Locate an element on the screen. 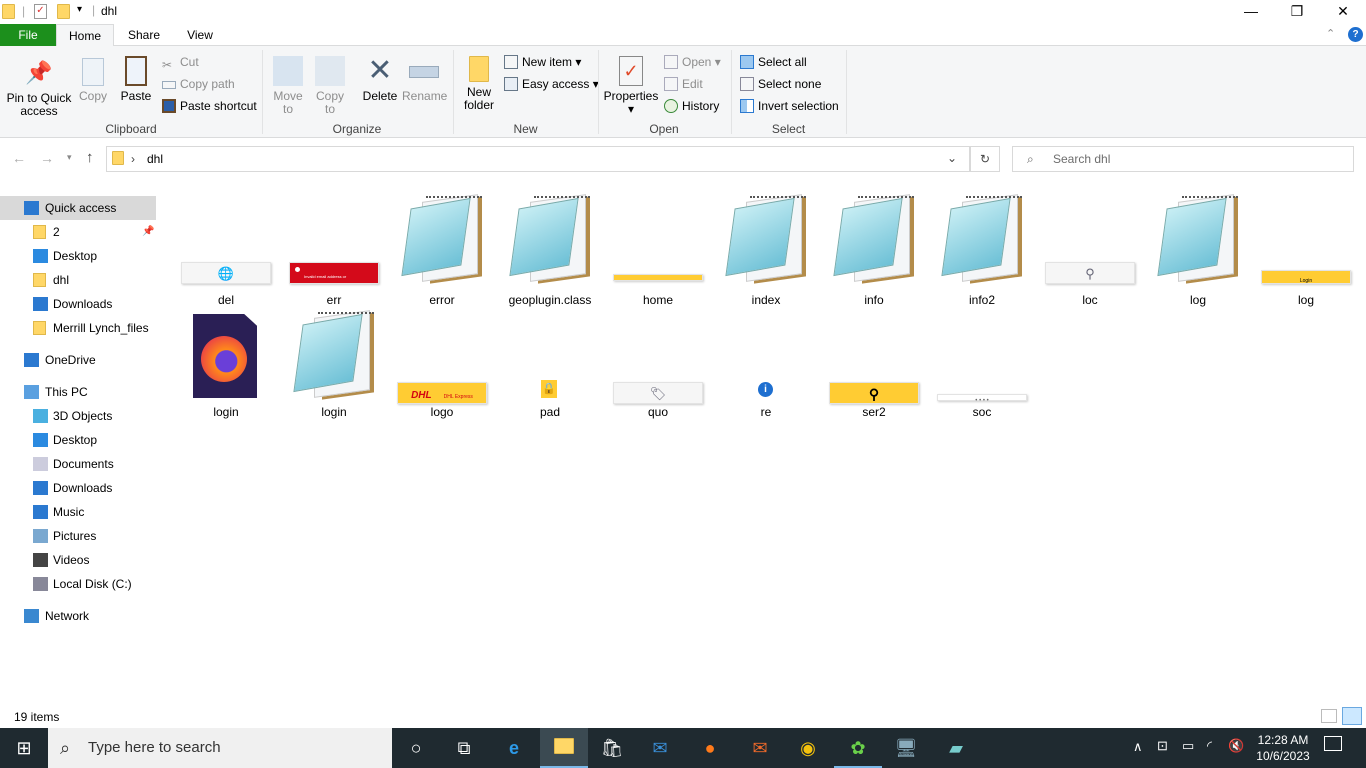 The width and height of the screenshot is (1366, 768). file-item: geoplugin.class is located at coordinates (550, 250).